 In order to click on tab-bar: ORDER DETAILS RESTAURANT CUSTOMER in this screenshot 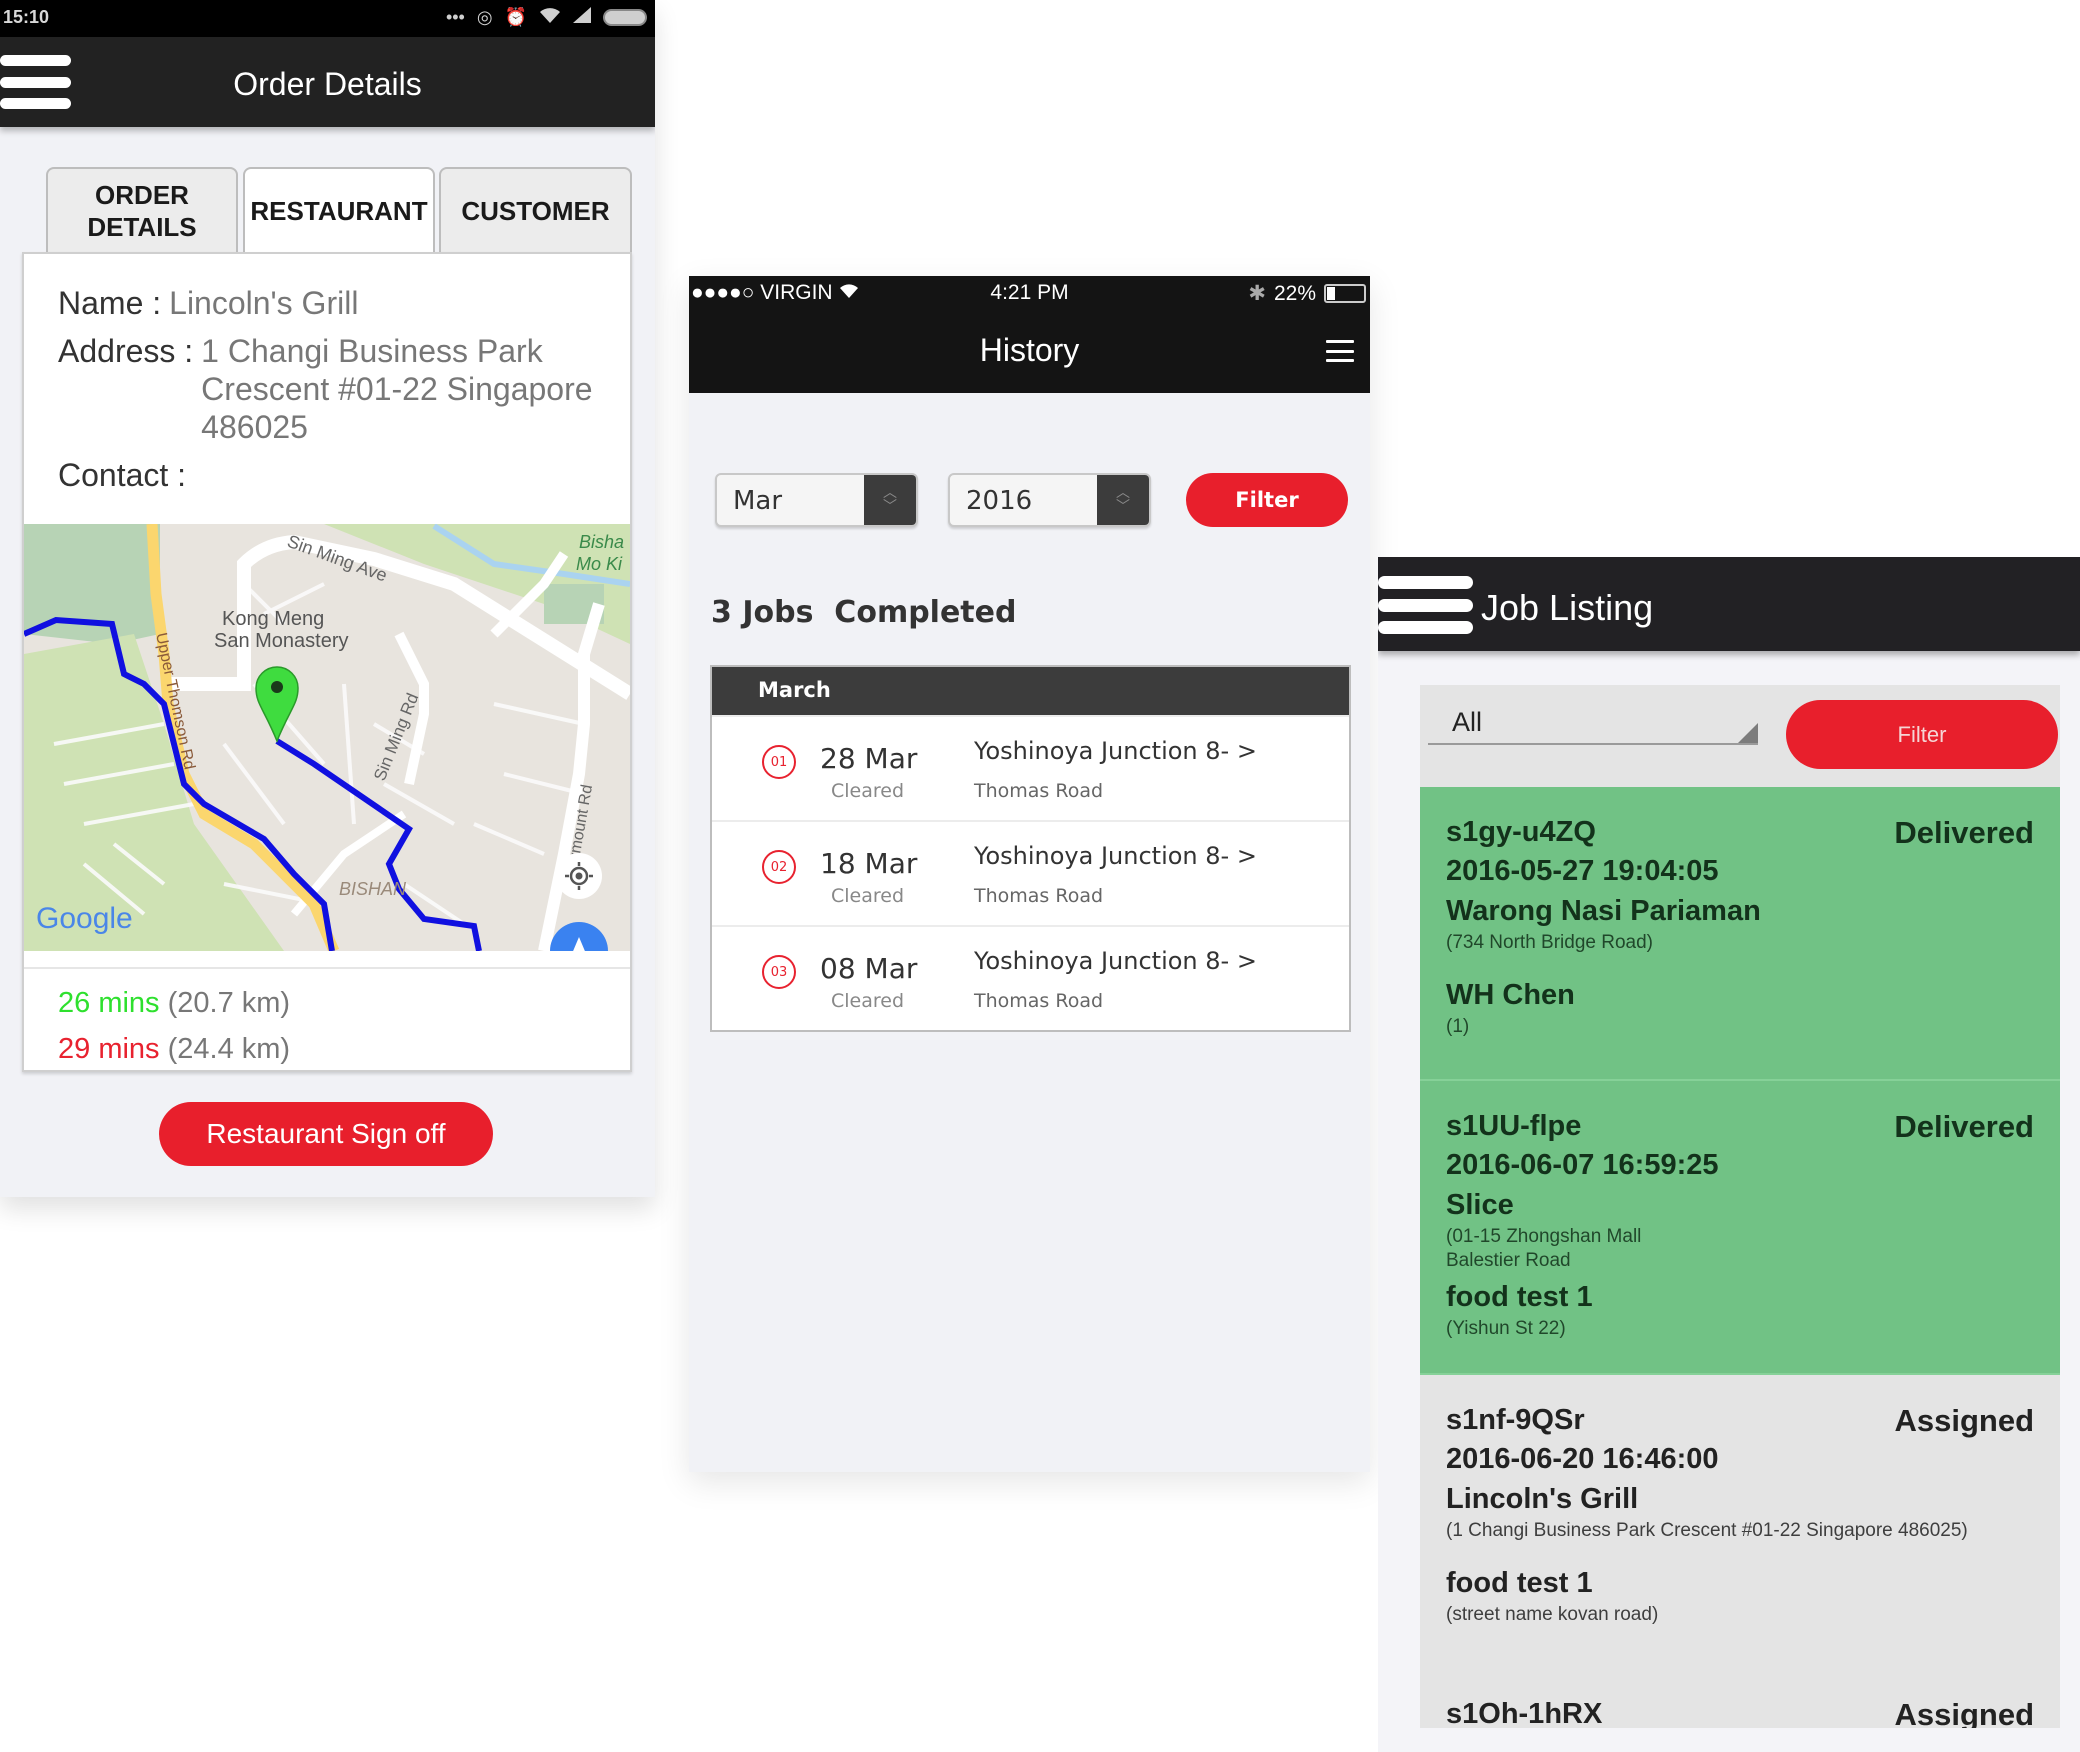, I will do `click(339, 210)`.